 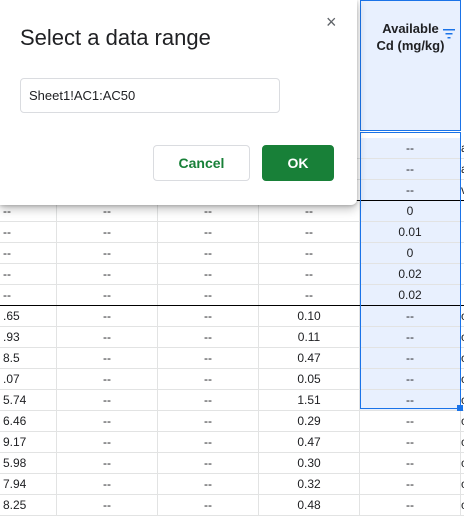 What do you see at coordinates (410, 65) in the screenshot?
I see `column-header-available-cd: Available Cd (mg/kg)` at bounding box center [410, 65].